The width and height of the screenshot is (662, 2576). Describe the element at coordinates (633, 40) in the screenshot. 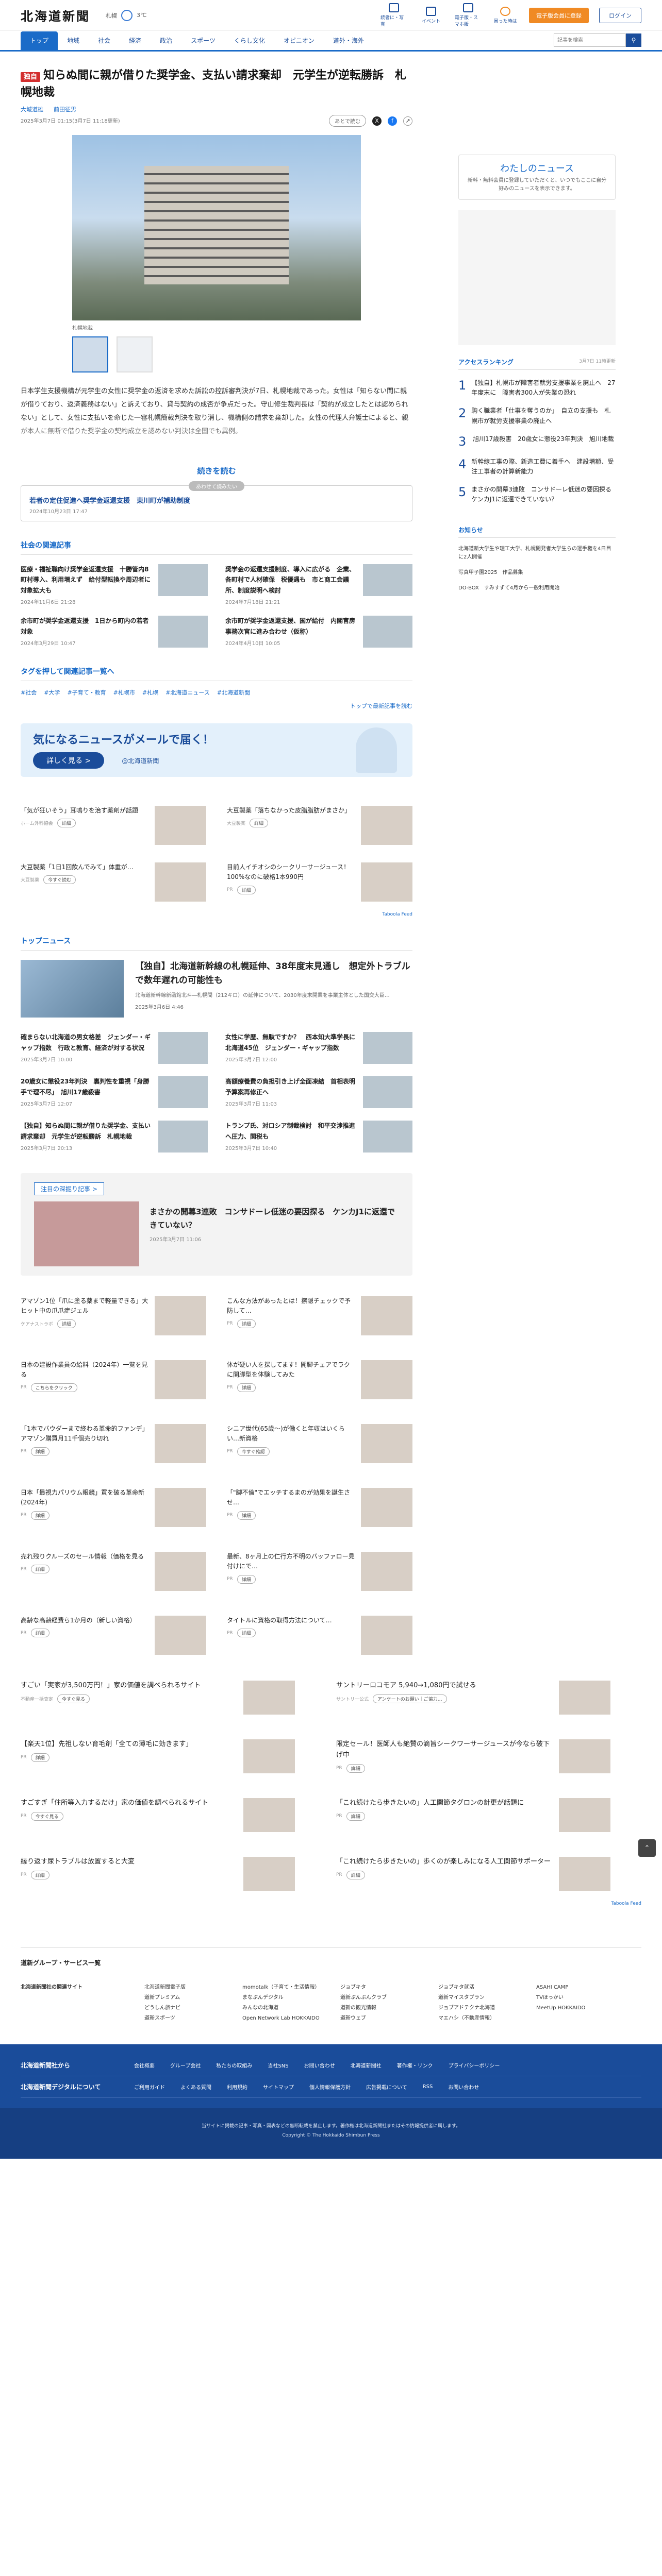

I see `search-icon: ⚲` at that location.